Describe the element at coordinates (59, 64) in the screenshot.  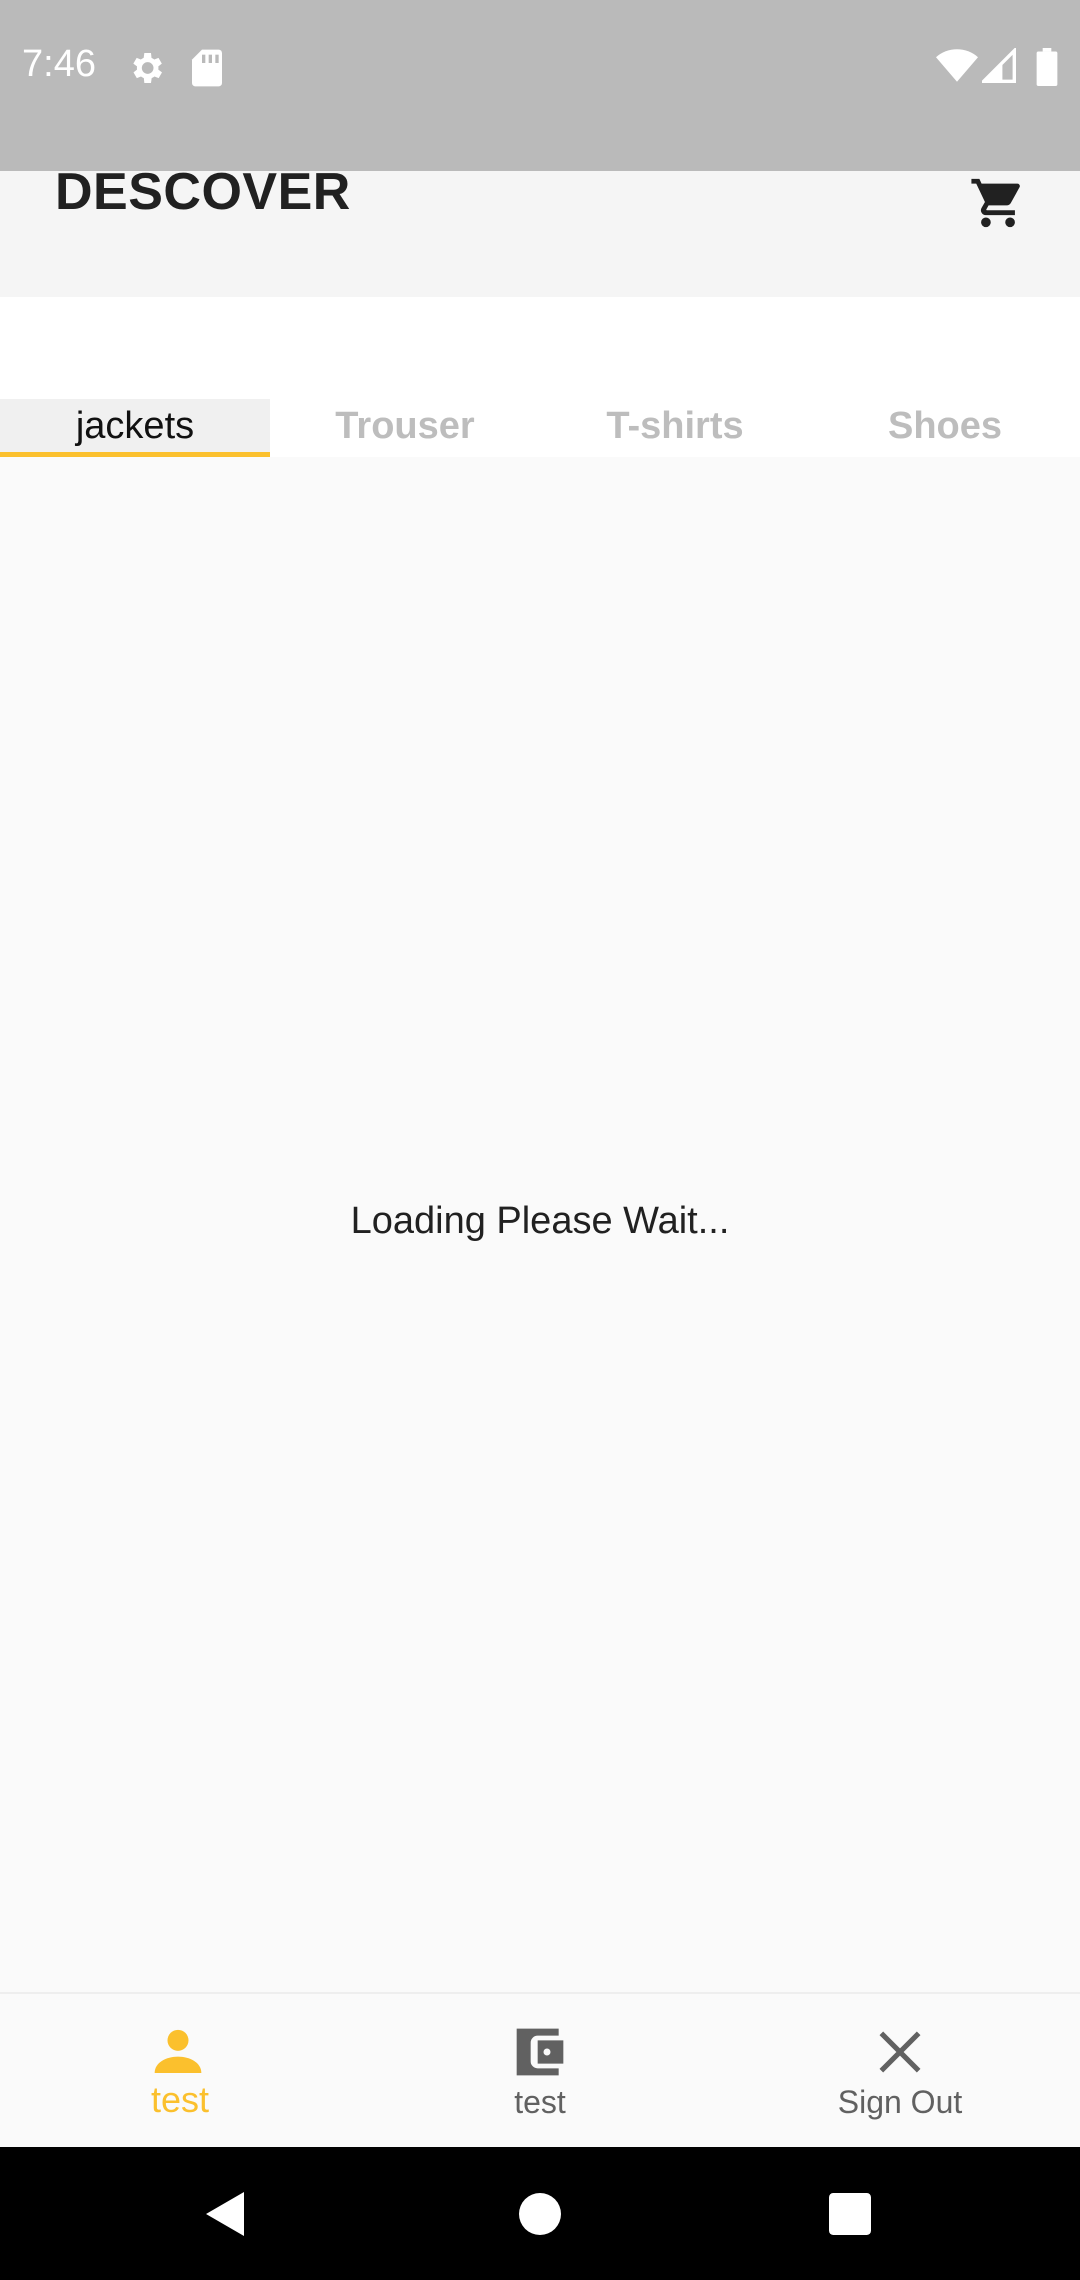
I see `status-time: 7:46` at that location.